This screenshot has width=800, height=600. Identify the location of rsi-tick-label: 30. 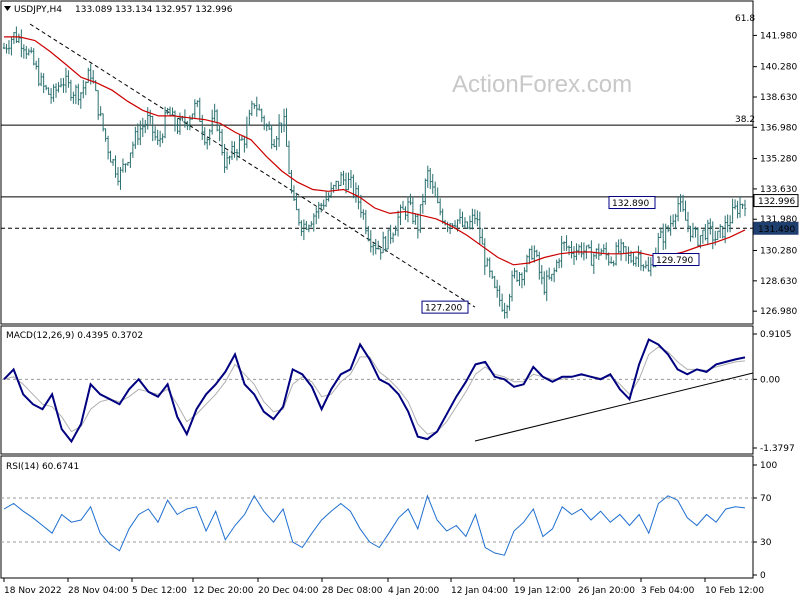
(766, 543).